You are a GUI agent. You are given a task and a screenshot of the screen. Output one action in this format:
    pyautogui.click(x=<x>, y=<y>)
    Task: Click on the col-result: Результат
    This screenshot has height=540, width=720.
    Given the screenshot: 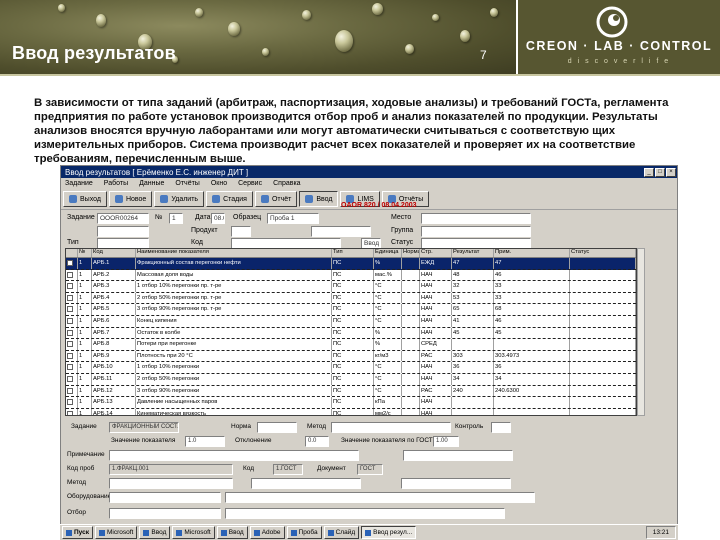 What is the action you would take?
    pyautogui.click(x=473, y=253)
    